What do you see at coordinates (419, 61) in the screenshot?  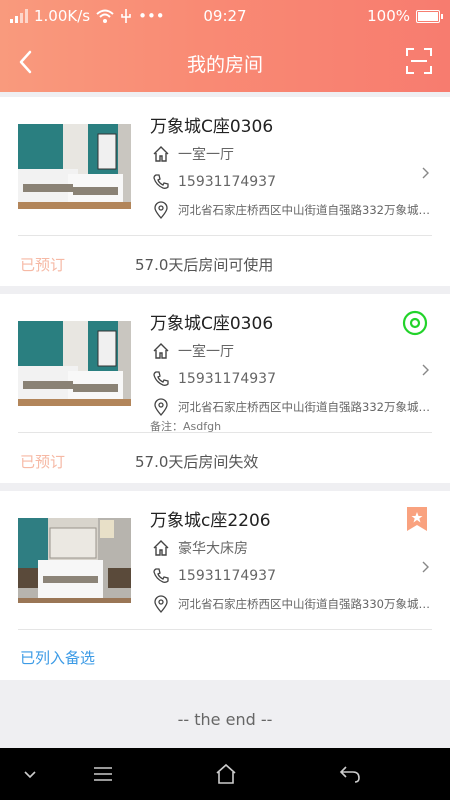 I see `scan-icon` at bounding box center [419, 61].